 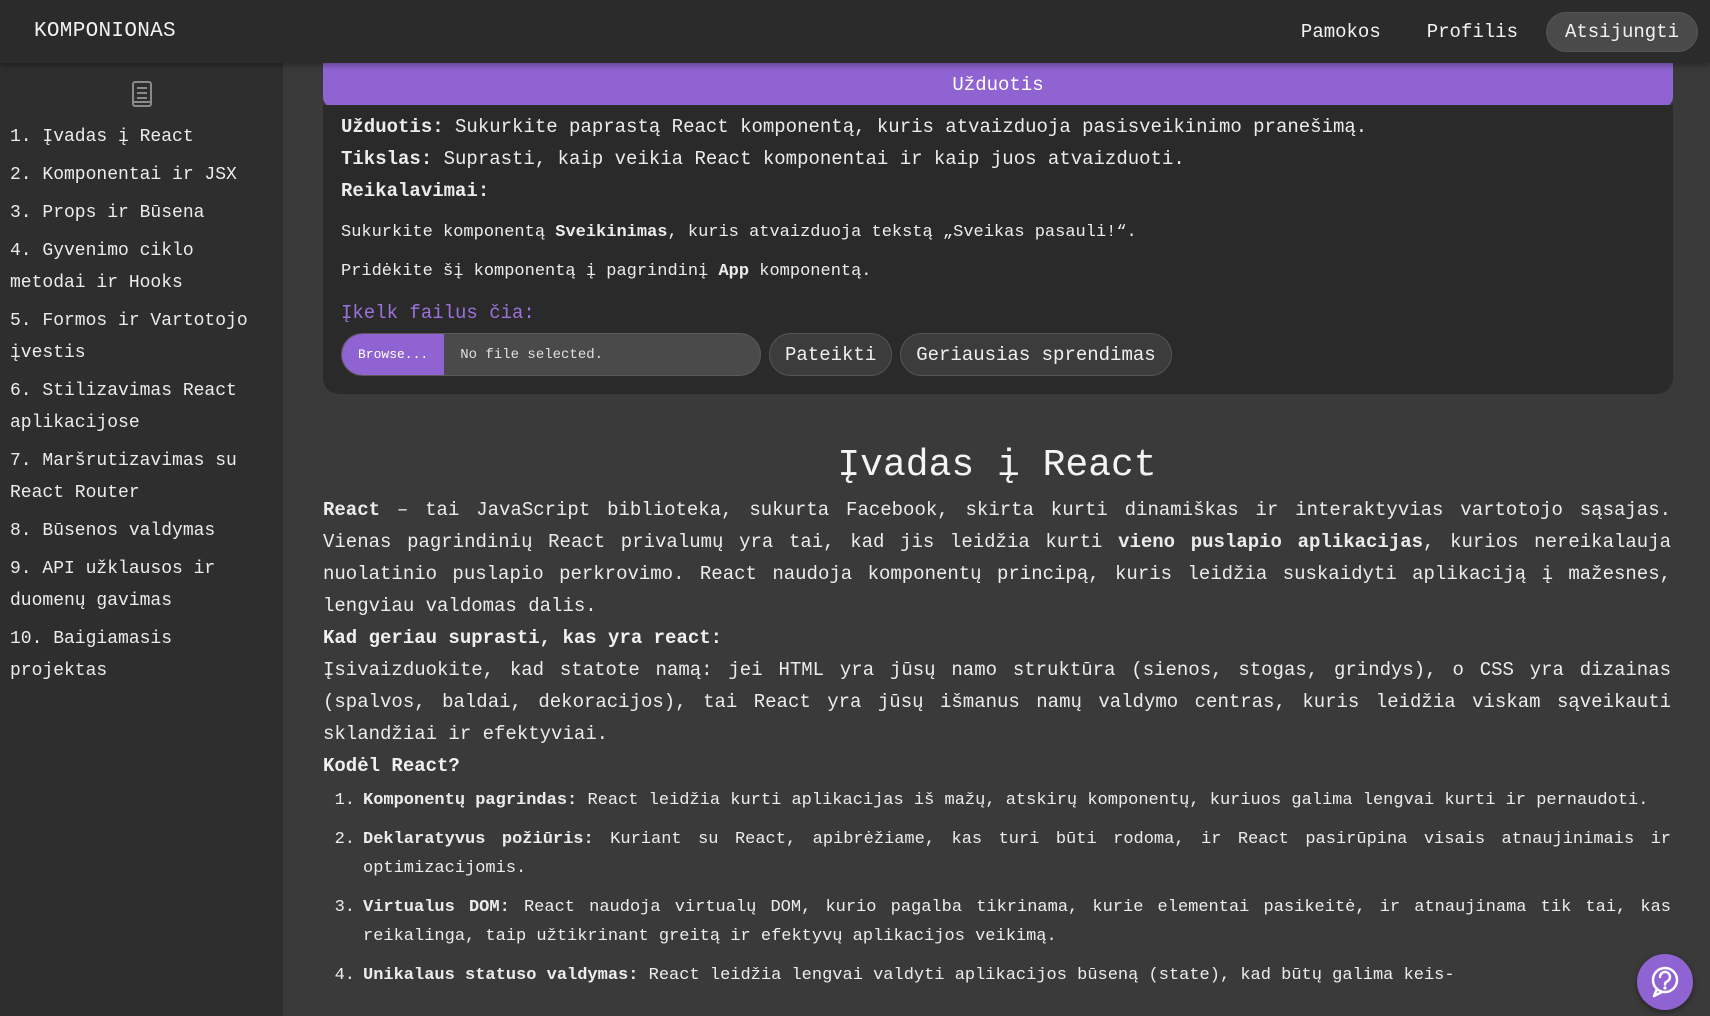 What do you see at coordinates (1621, 31) in the screenshot?
I see `logout-button: Atsijungti` at bounding box center [1621, 31].